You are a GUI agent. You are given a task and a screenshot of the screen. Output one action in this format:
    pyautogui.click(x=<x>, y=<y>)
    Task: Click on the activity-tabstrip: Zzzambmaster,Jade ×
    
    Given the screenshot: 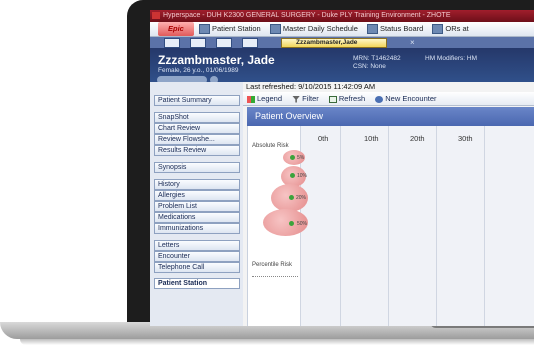 What is the action you would take?
    pyautogui.click(x=342, y=42)
    